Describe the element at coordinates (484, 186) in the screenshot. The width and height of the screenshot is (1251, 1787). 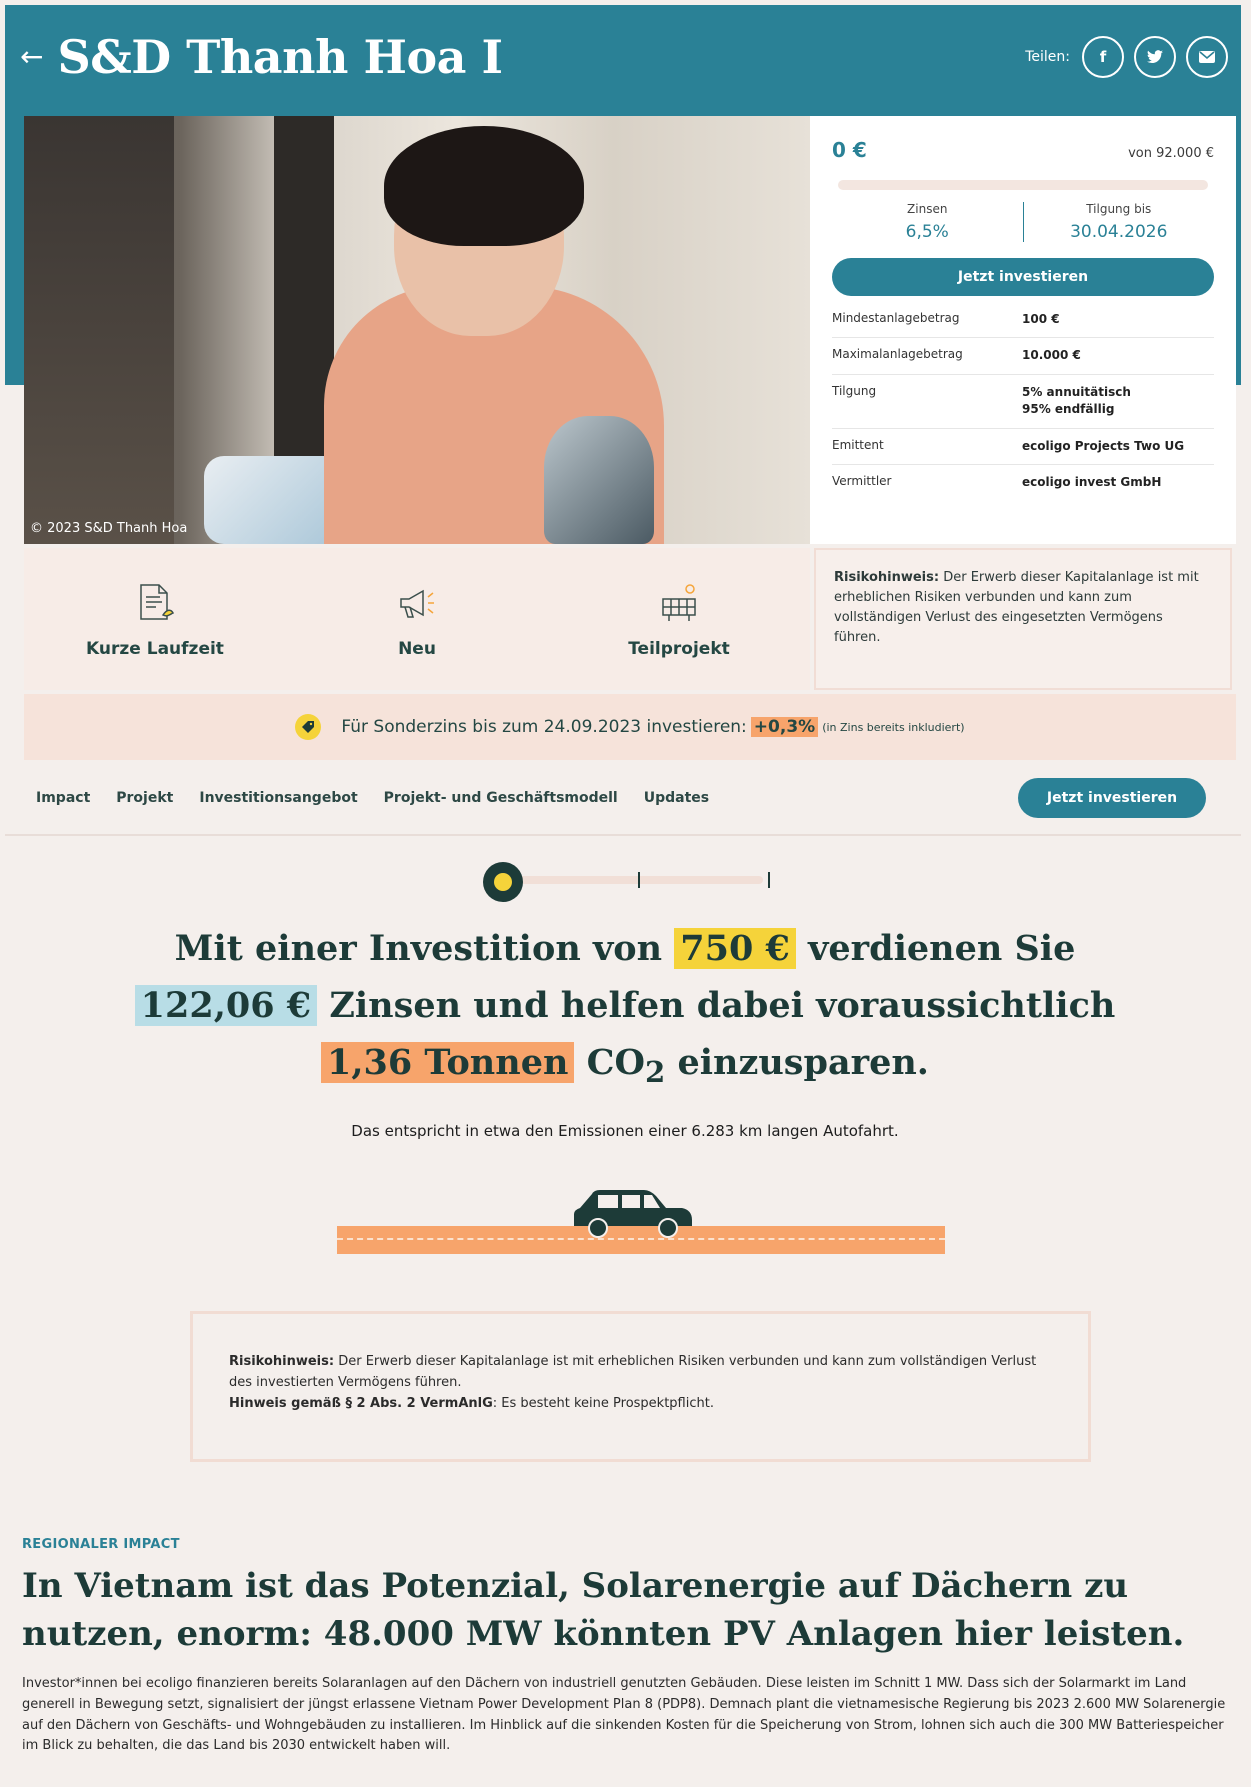
I see `photo-person-hair` at that location.